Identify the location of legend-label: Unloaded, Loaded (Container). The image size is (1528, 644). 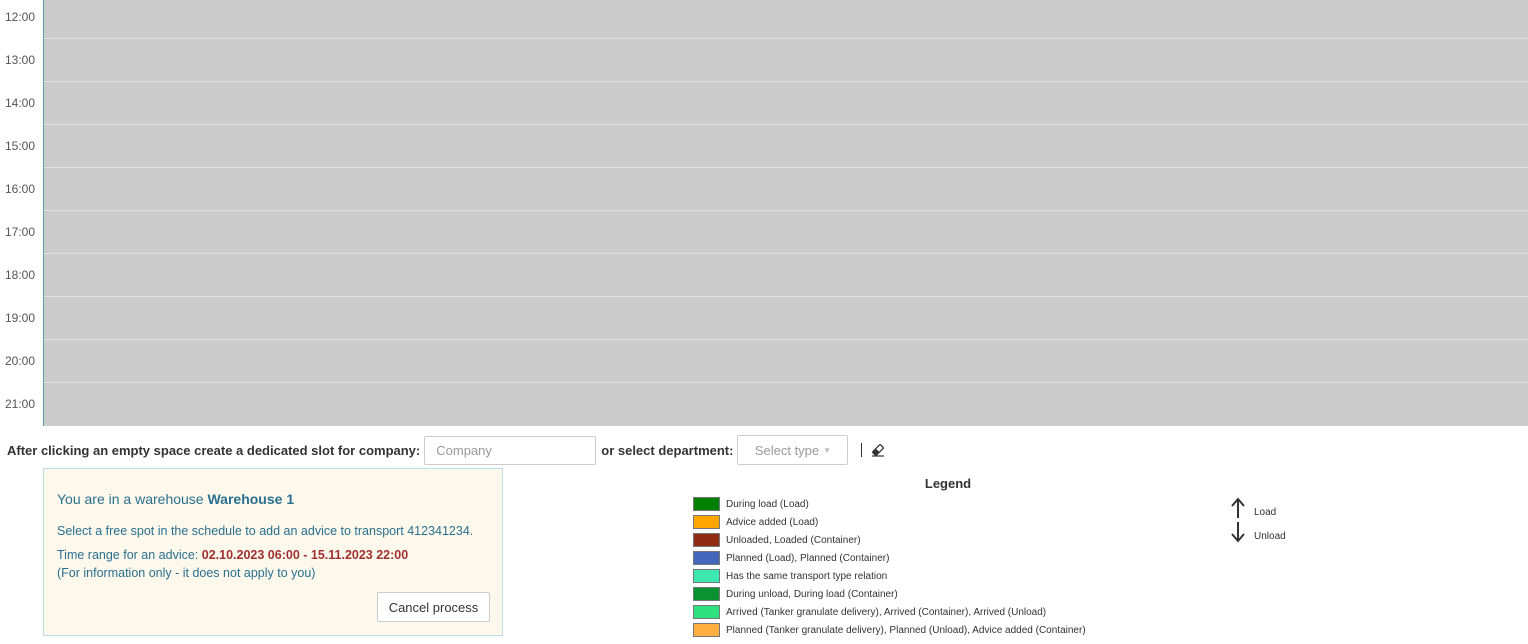
(793, 540).